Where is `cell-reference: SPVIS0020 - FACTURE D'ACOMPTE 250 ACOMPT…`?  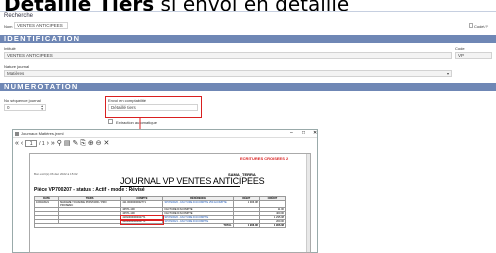 cell-reference: SPVIS0020 - FACTURE D'ACOMPTE 250 ACOMPT… is located at coordinates (198, 204).